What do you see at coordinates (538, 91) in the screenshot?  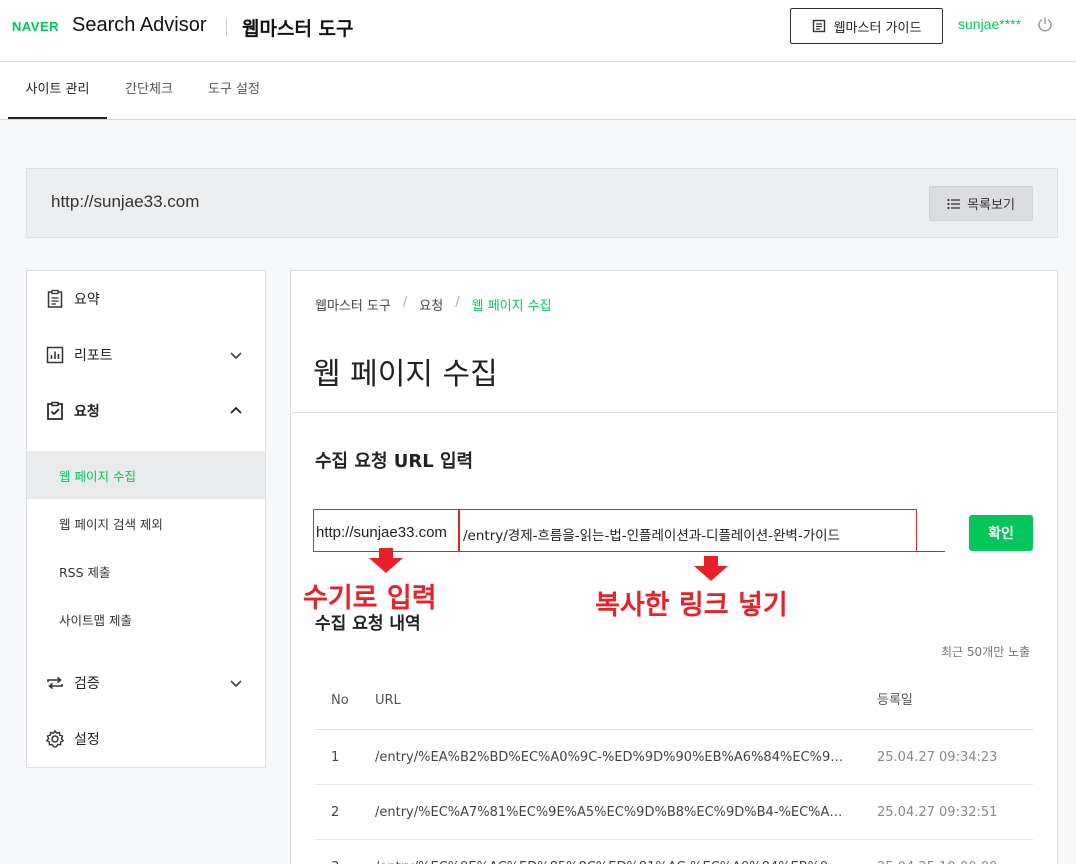 I see `tab-bar: 사이트 관리 간단체크 도구 설정` at bounding box center [538, 91].